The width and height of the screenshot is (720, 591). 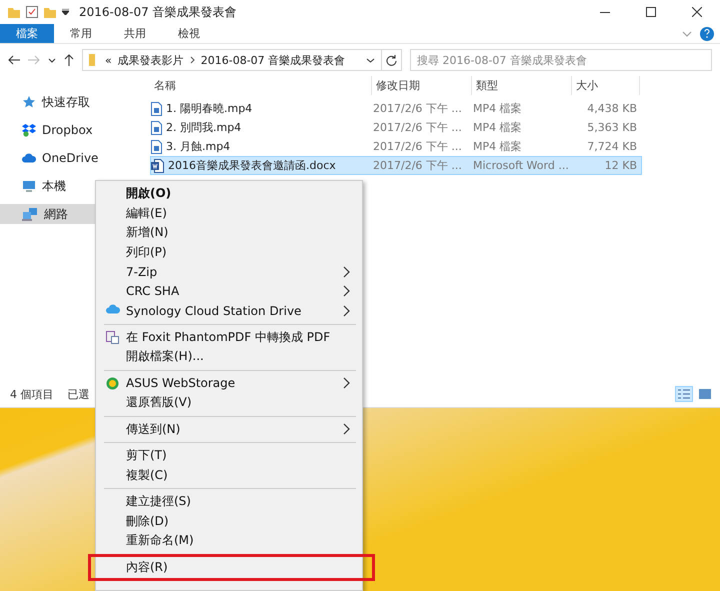 I want to click on ribbon-tab: 檢視, so click(x=189, y=33).